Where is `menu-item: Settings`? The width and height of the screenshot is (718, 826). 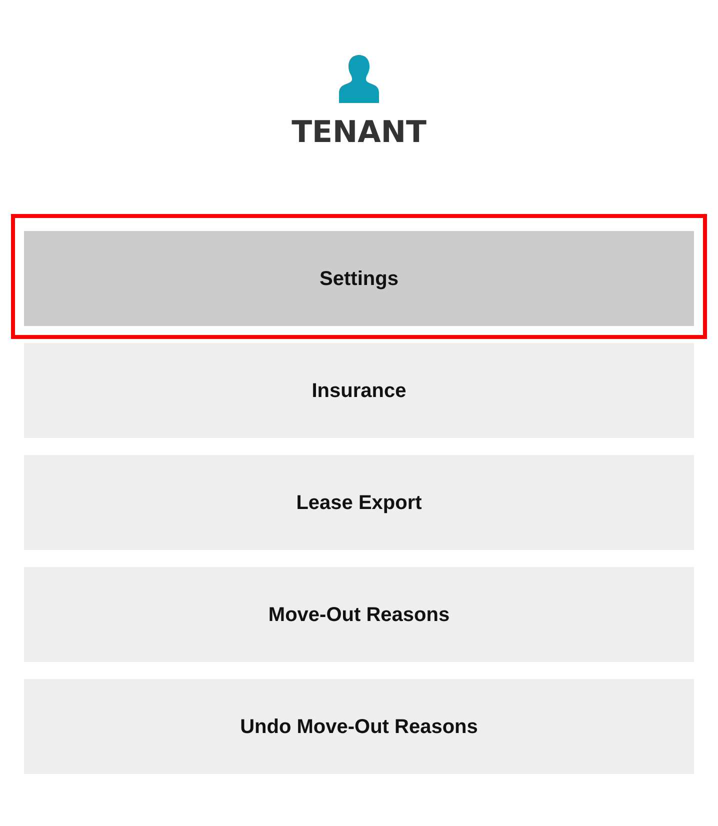 menu-item: Settings is located at coordinates (359, 278).